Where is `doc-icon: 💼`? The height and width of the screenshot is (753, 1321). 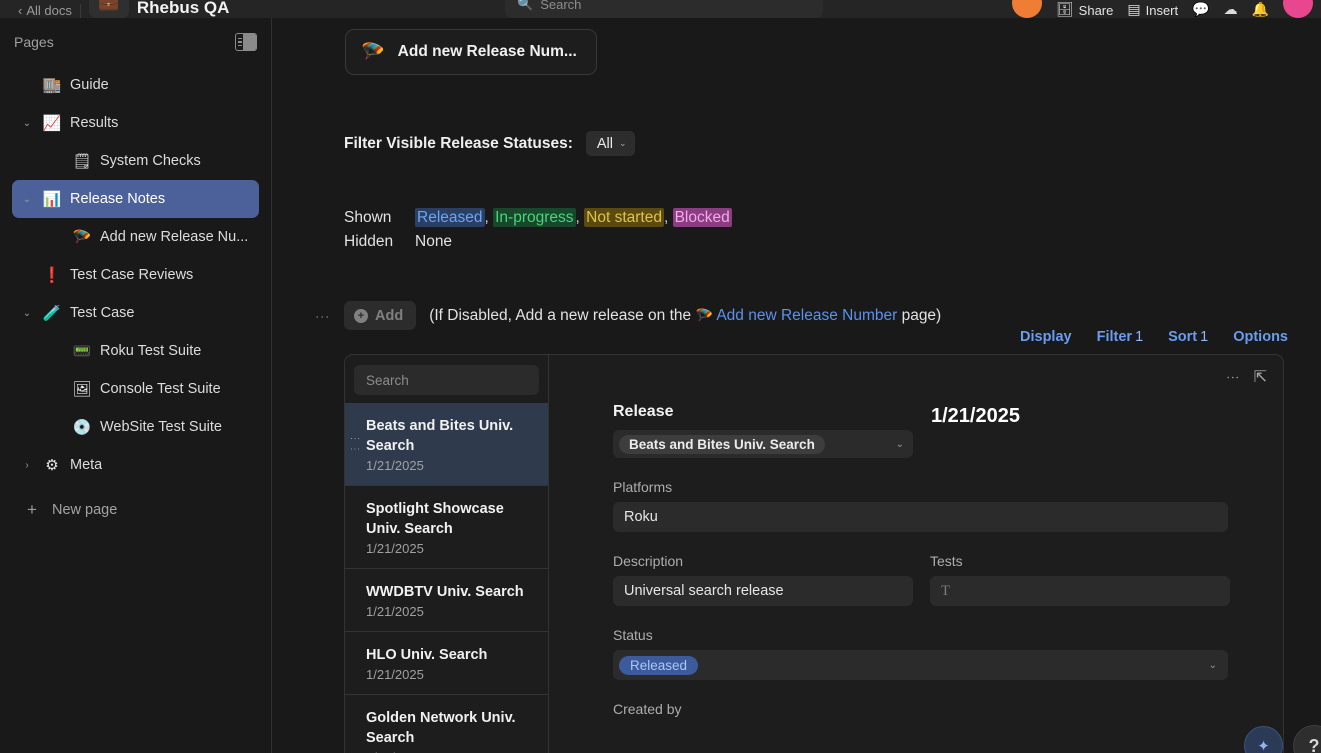
doc-icon: 💼 is located at coordinates (108, 9).